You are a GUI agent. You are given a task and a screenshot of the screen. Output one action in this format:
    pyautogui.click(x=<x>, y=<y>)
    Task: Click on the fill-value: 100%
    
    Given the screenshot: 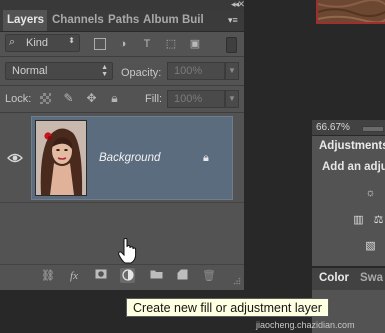 What is the action you would take?
    pyautogui.click(x=188, y=99)
    